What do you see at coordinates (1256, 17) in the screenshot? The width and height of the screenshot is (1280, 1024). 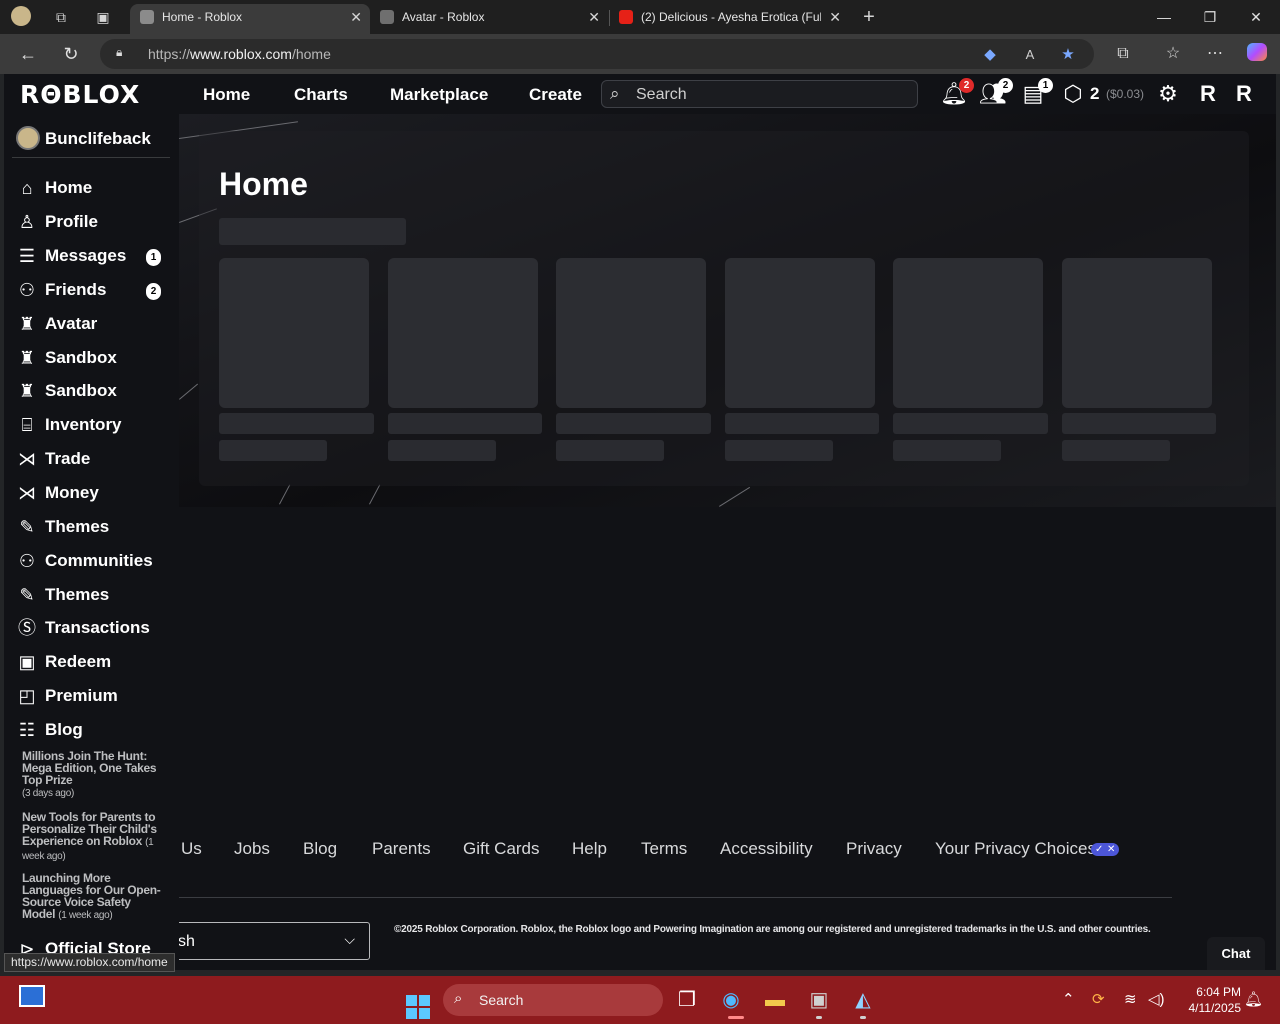 I see `close-window-icon: ✕` at bounding box center [1256, 17].